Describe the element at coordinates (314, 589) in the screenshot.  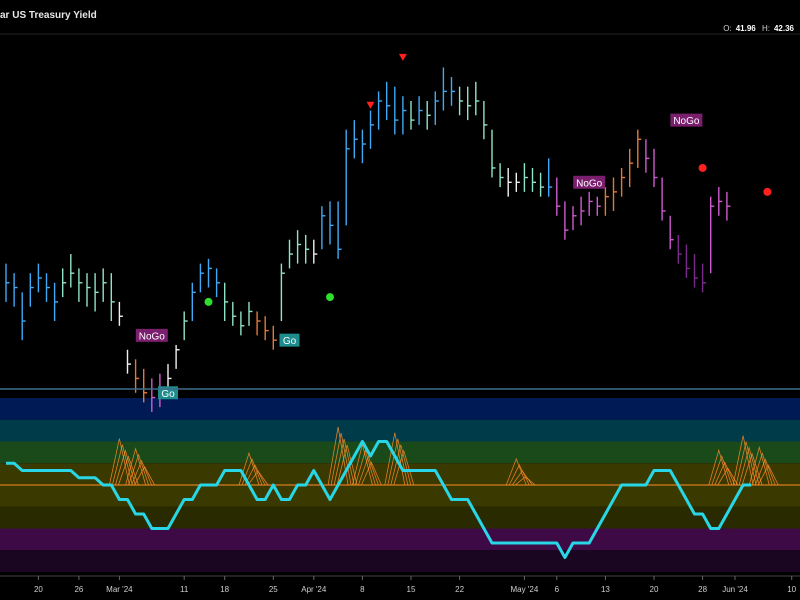
I see `x-tick-label-6: Apr '24` at that location.